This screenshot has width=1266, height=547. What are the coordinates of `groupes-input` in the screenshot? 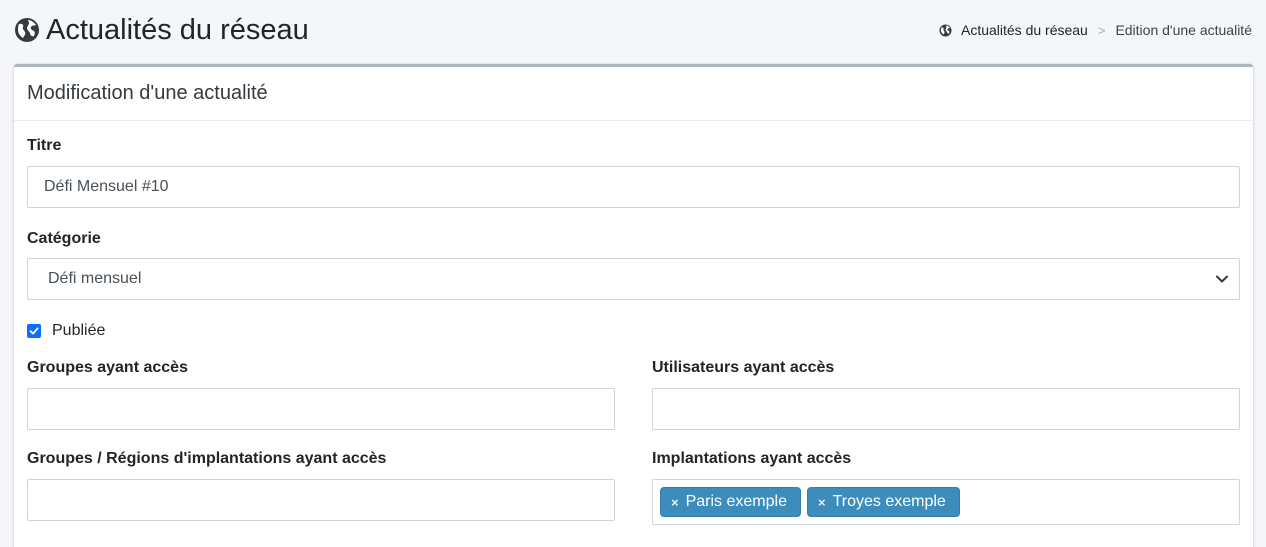 It's located at (321, 409).